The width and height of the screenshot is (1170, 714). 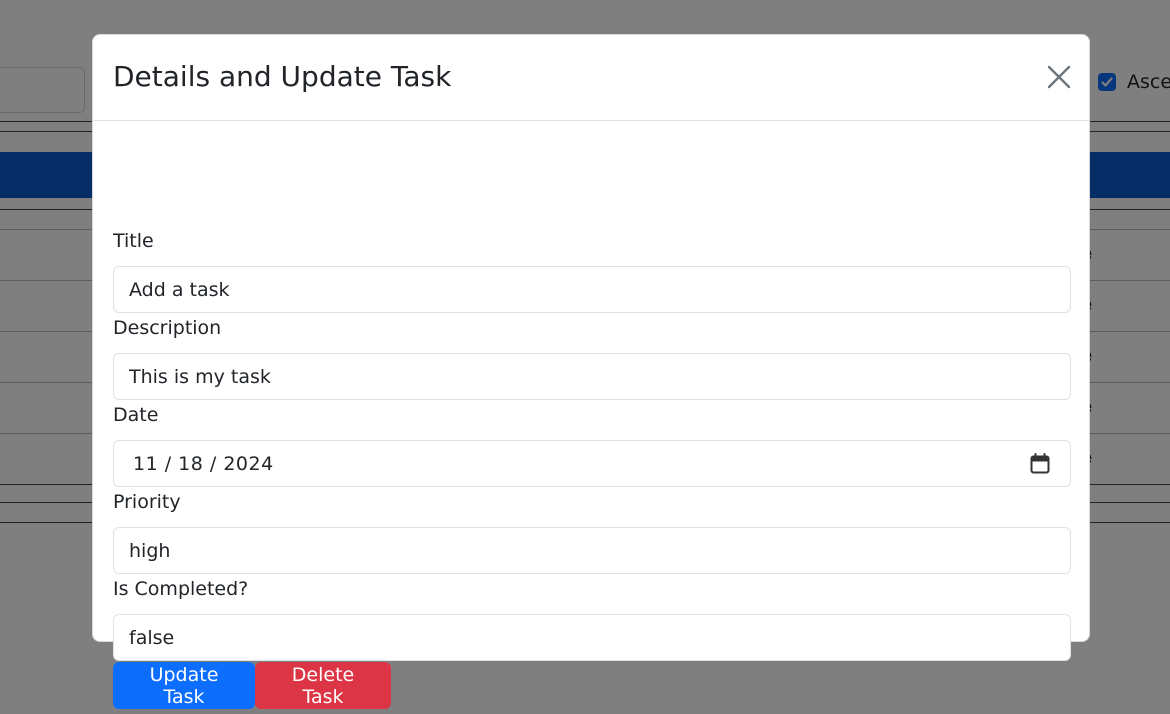 I want to click on priority-input-value: high, so click(x=150, y=550).